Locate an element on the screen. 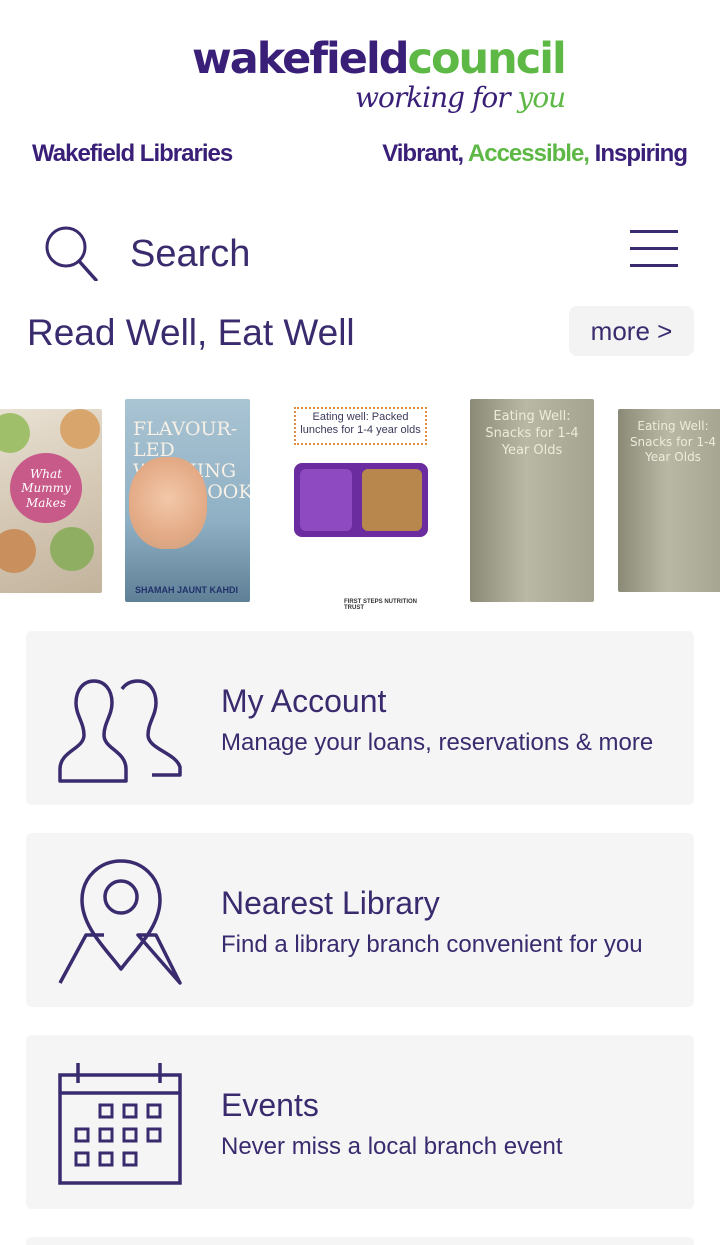 The image size is (720, 1245). logo-text-wakefield: wakefield is located at coordinates (300, 59).